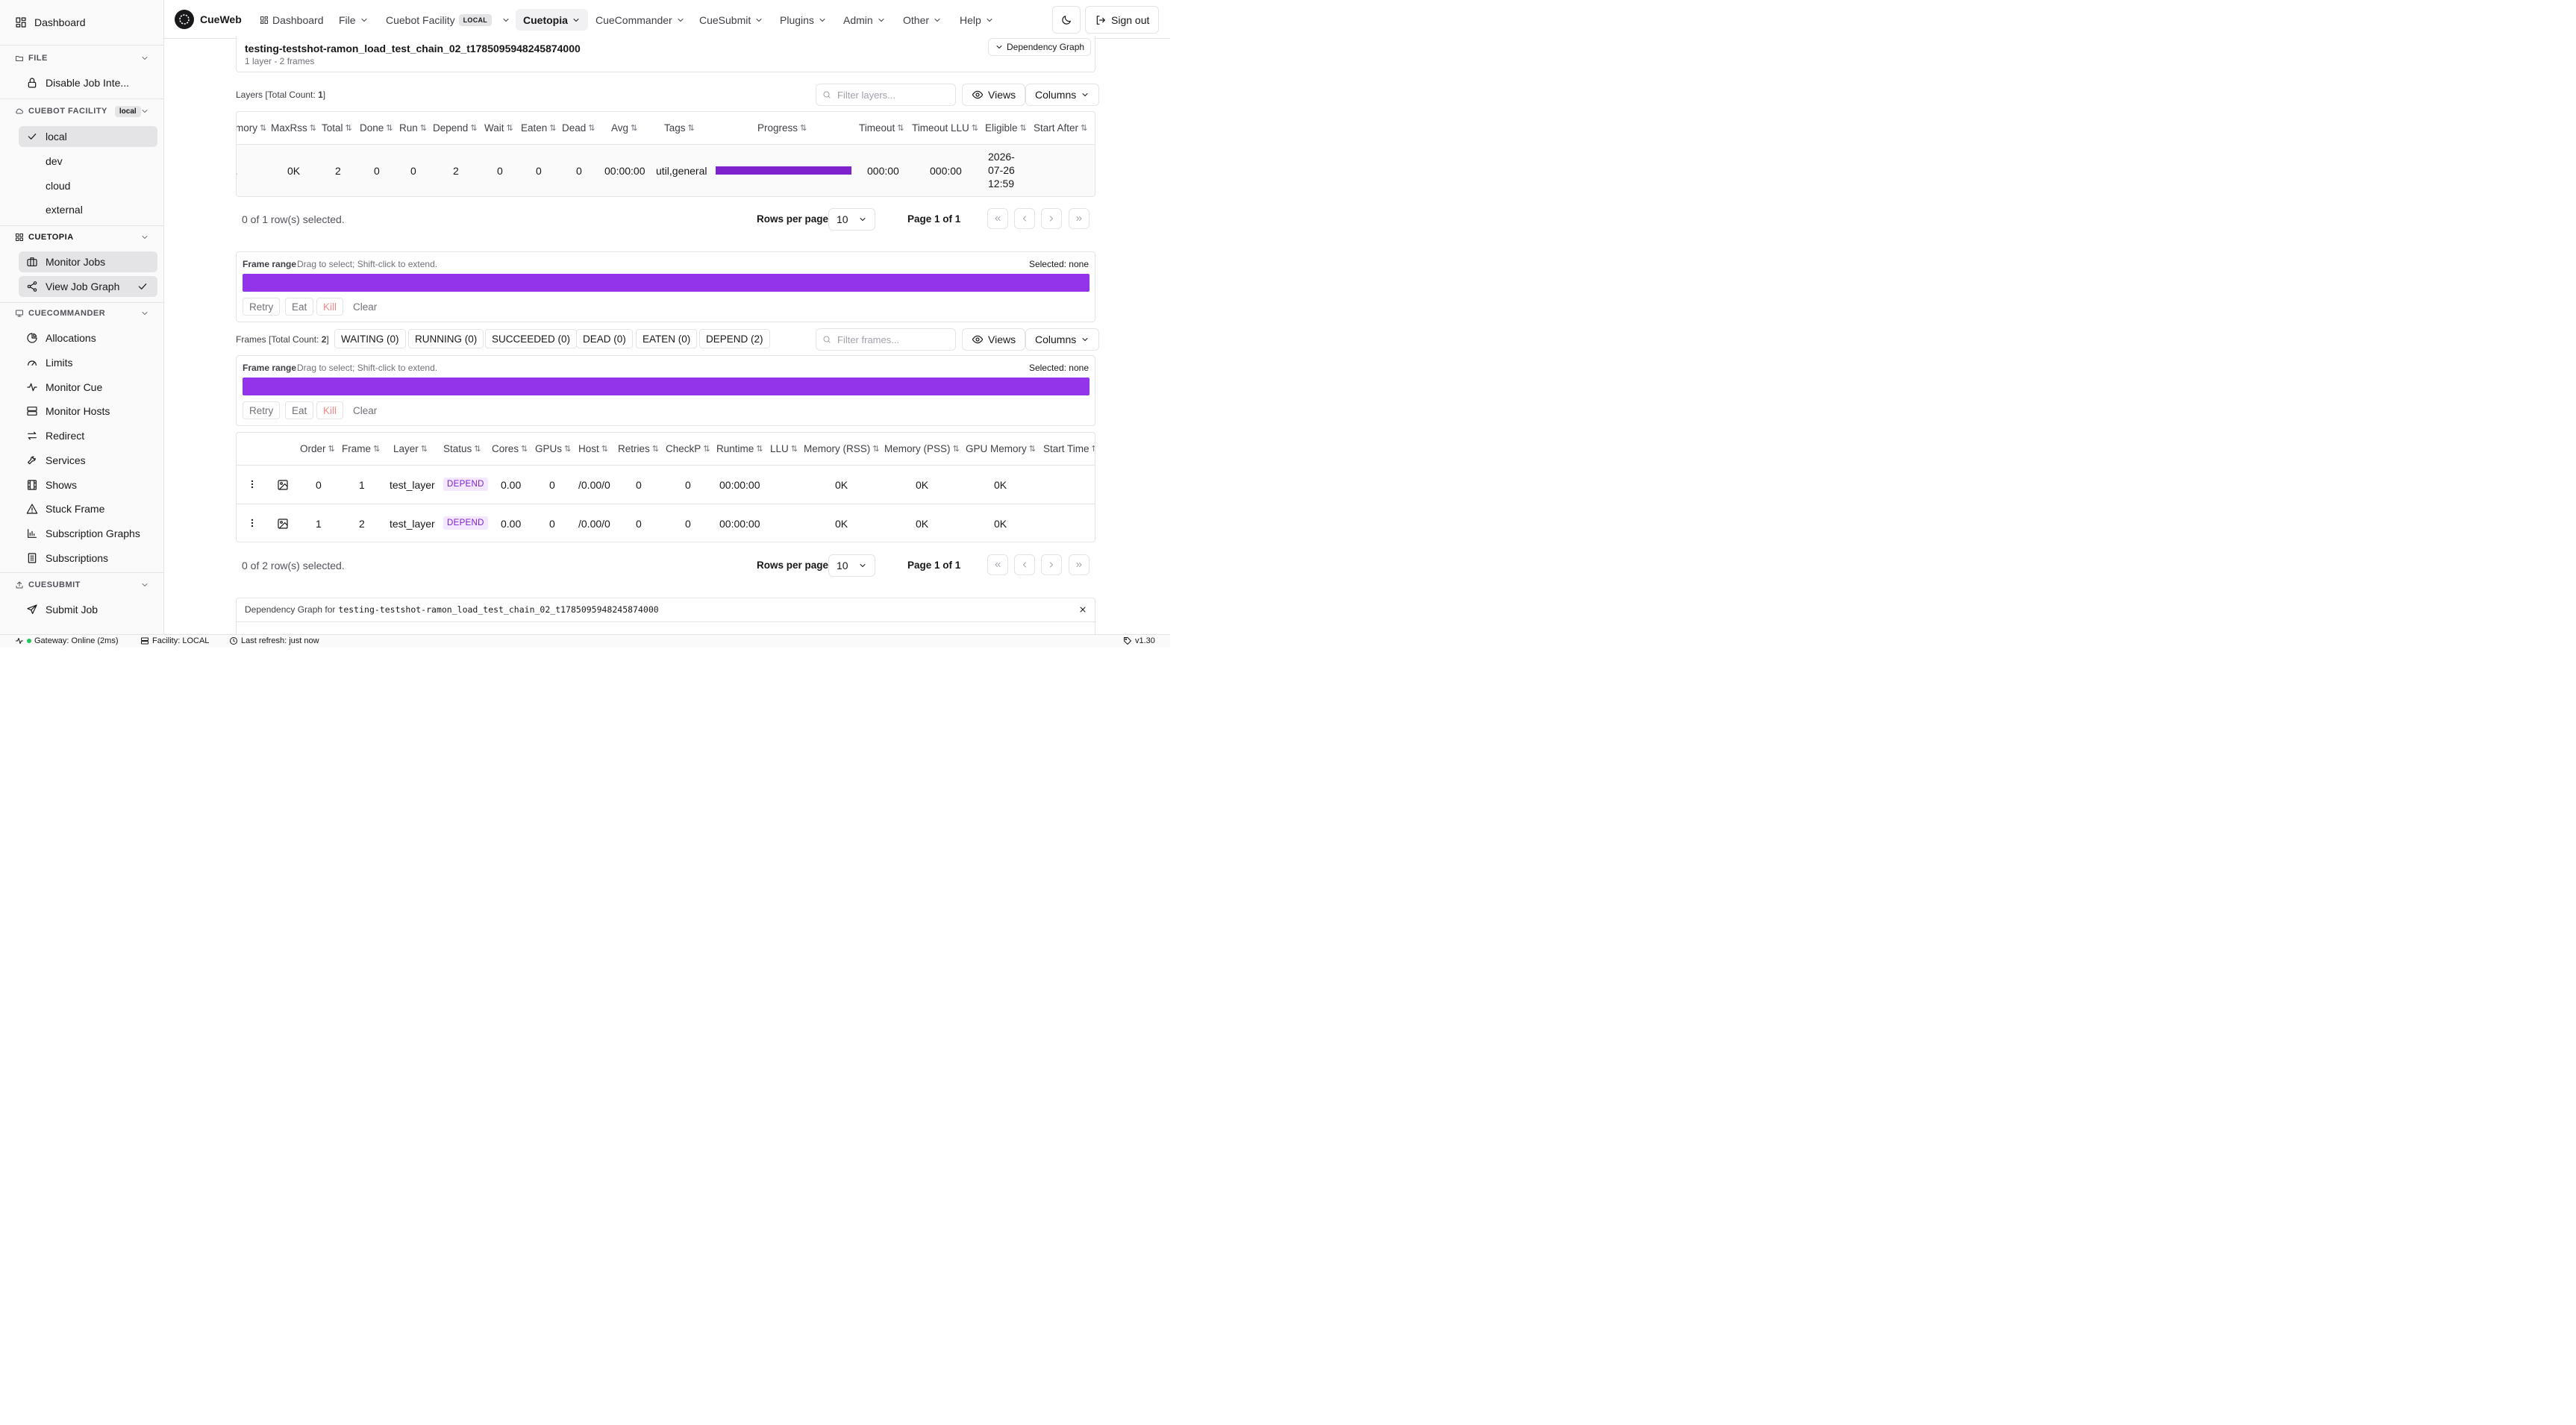 This screenshot has width=2576, height=1425. Describe the element at coordinates (361, 448) in the screenshot. I see `column-header-frame: Frame ⇅` at that location.